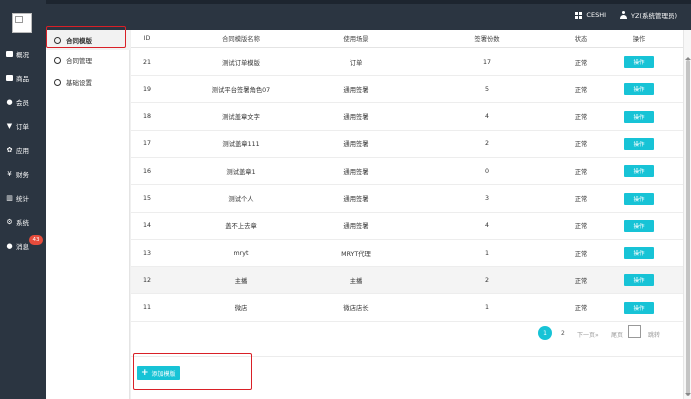 Image resolution: width=691 pixels, height=399 pixels. What do you see at coordinates (241, 118) in the screenshot?
I see `cell-name: 测试盖章文字` at bounding box center [241, 118].